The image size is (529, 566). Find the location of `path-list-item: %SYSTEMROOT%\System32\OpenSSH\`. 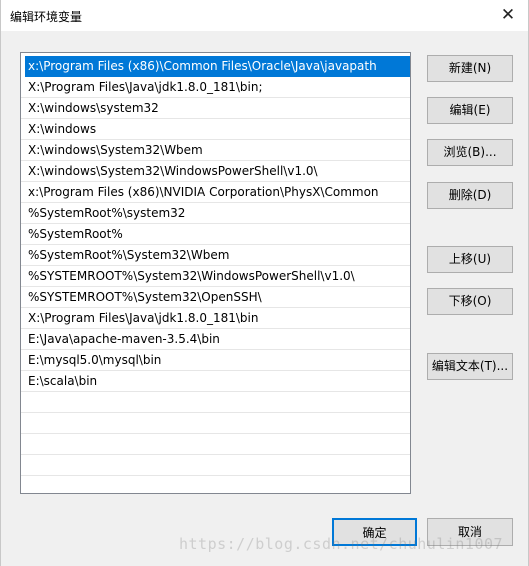

path-list-item: %SYSTEMROOT%\System32\OpenSSH\ is located at coordinates (215, 297).